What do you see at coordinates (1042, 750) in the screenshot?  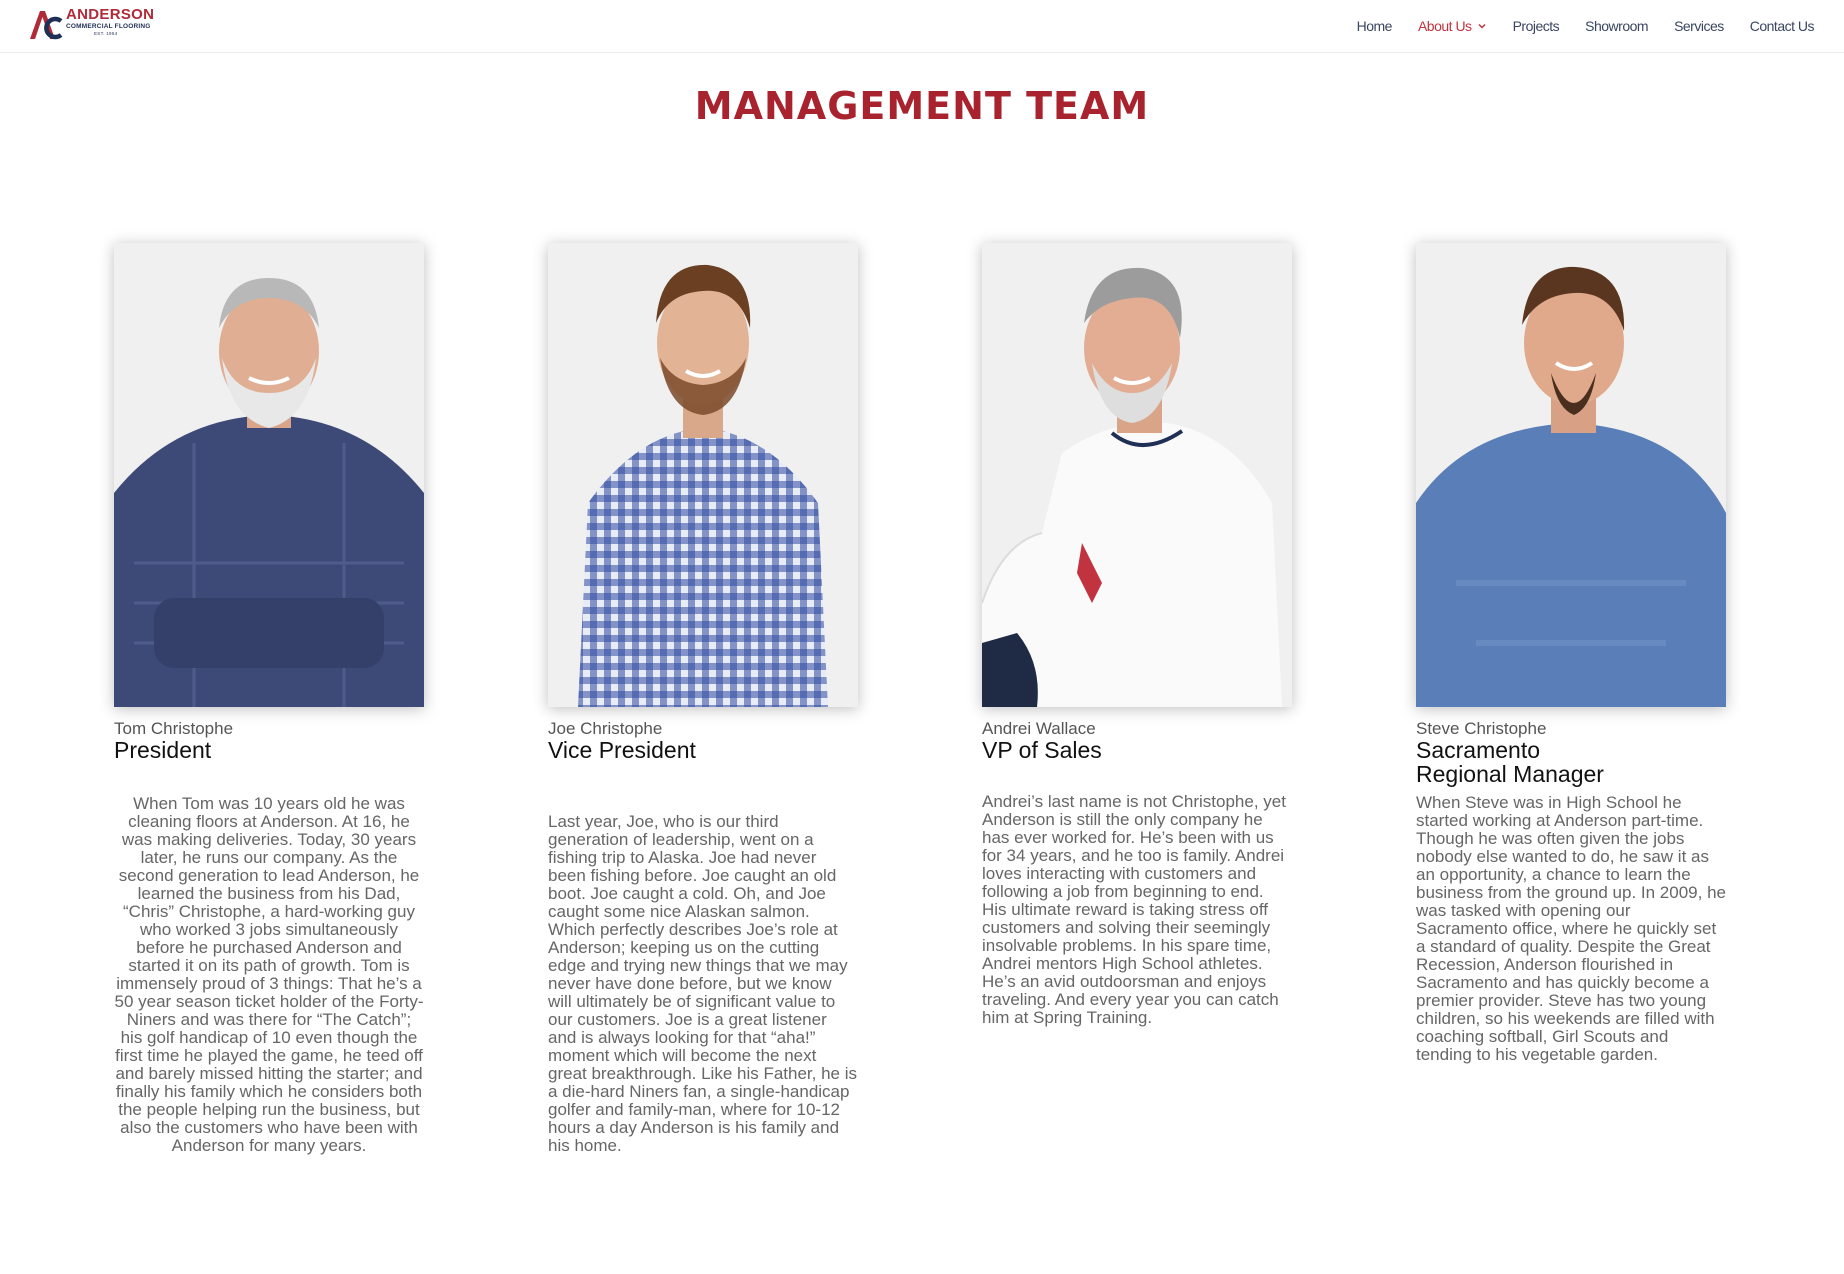 I see `person-role: VP of Sales` at bounding box center [1042, 750].